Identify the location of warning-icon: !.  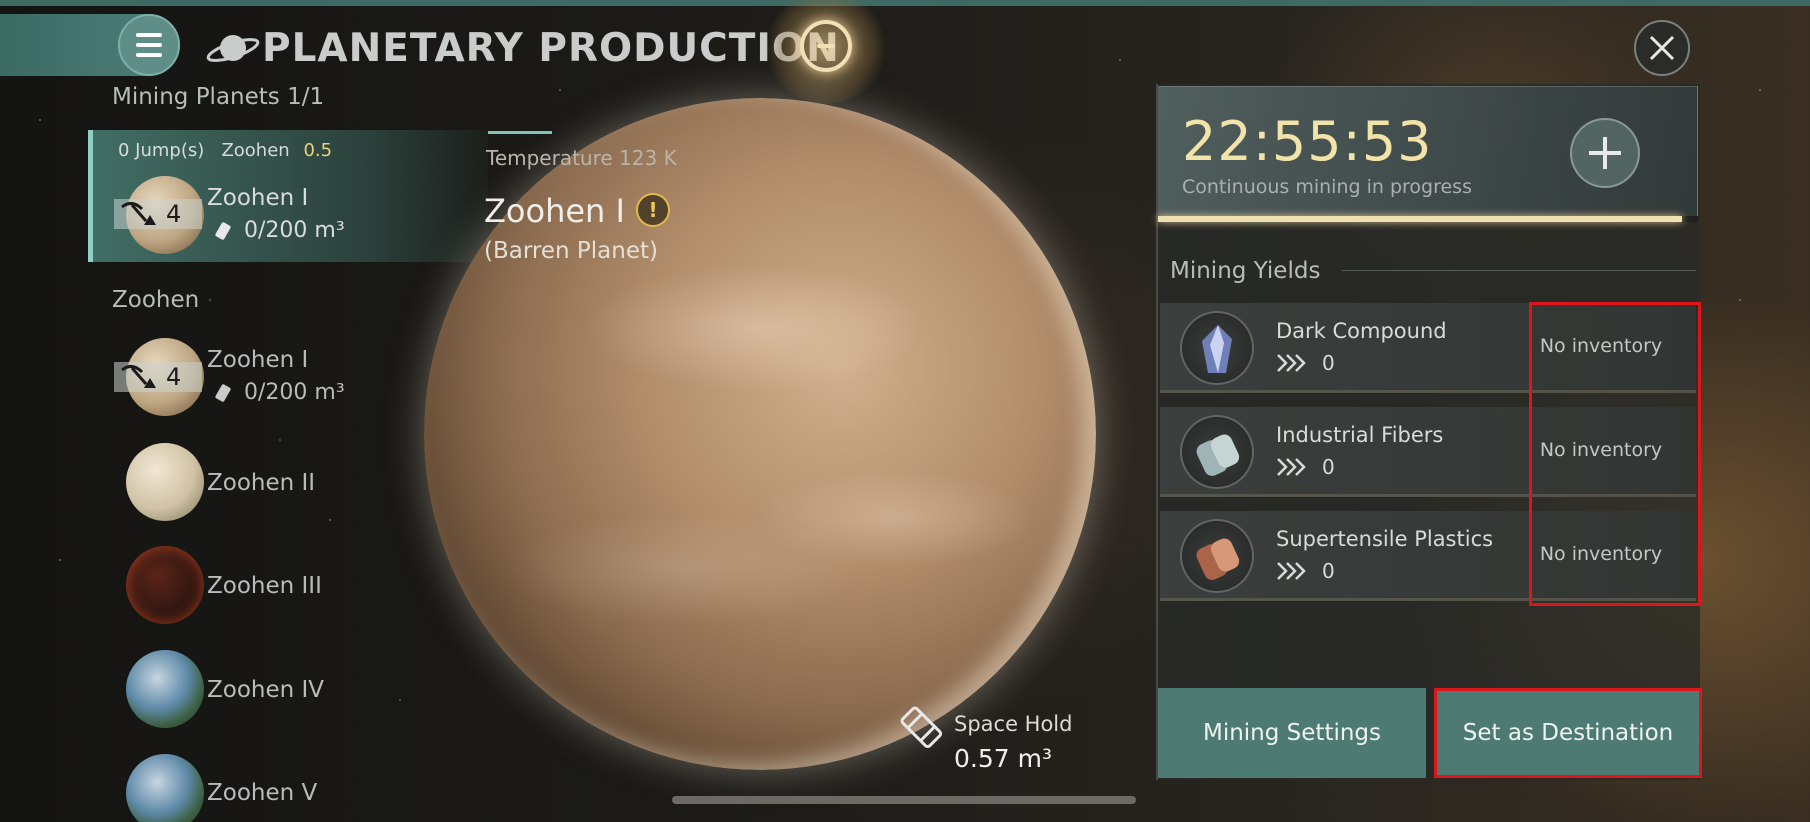
(653, 210).